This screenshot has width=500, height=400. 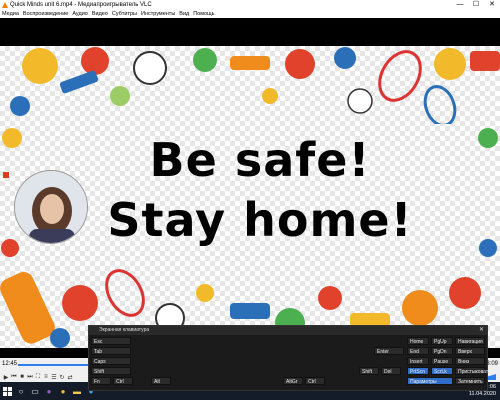 I want to click on menu-tools: Инструменты, so click(x=158, y=14).